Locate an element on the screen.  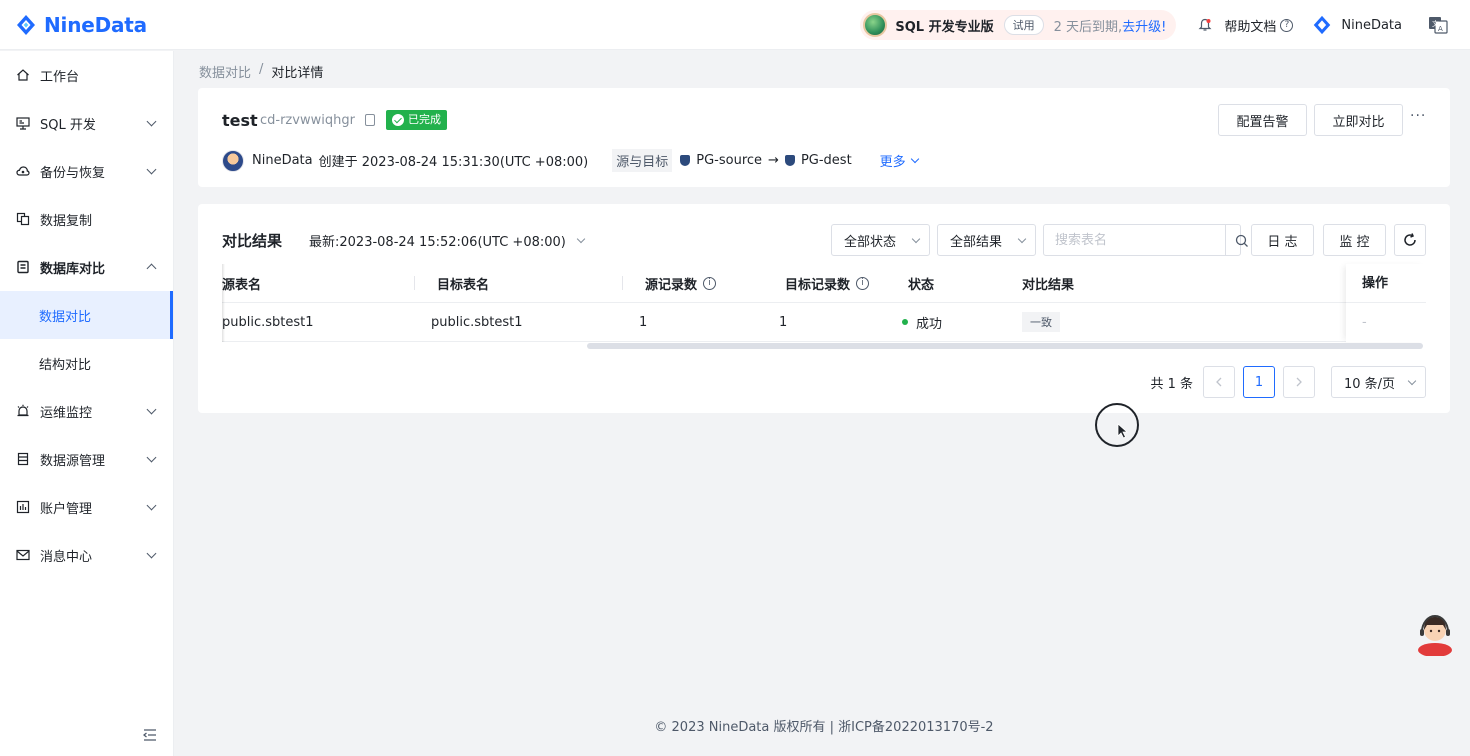
trial-badge: 试用 is located at coordinates (1023, 25).